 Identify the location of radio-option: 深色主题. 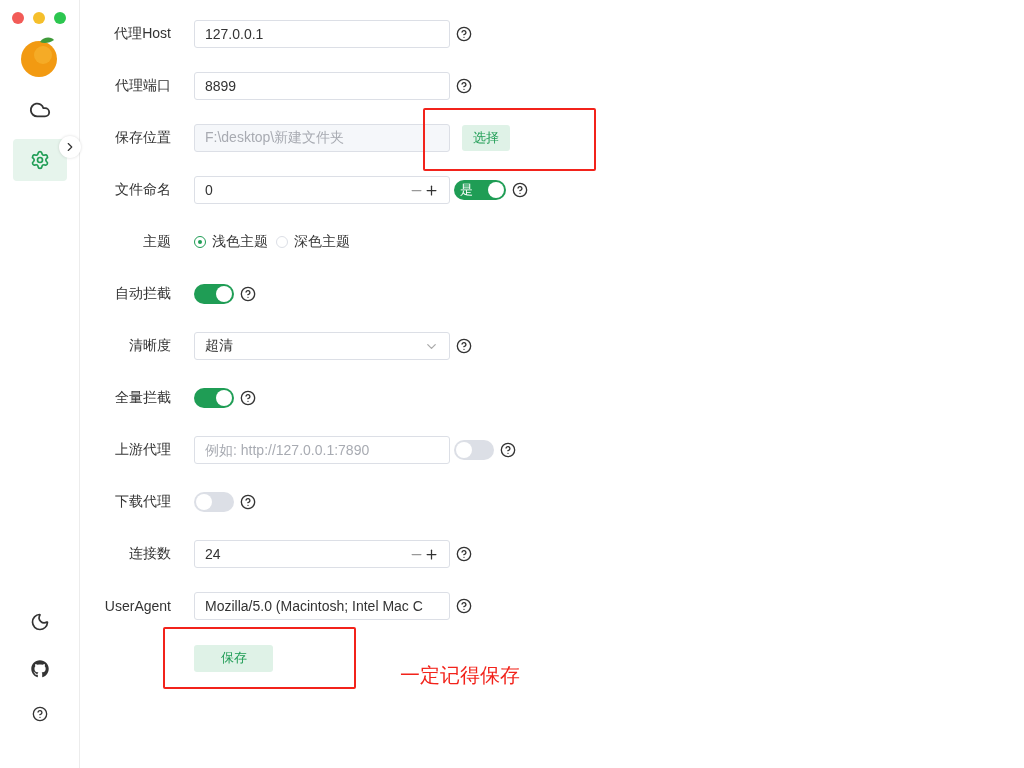
(313, 242).